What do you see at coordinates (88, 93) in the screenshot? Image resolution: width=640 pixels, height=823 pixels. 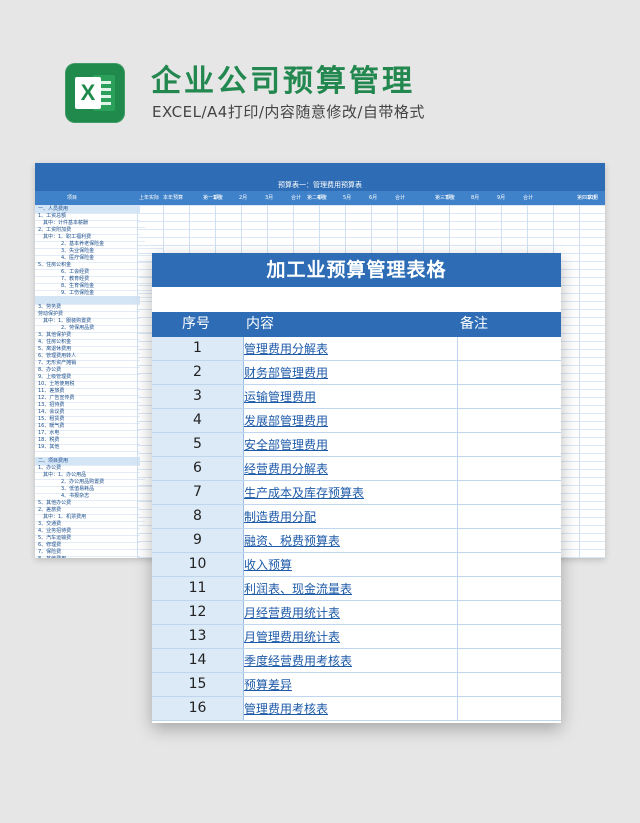 I see `excel-letter: X` at bounding box center [88, 93].